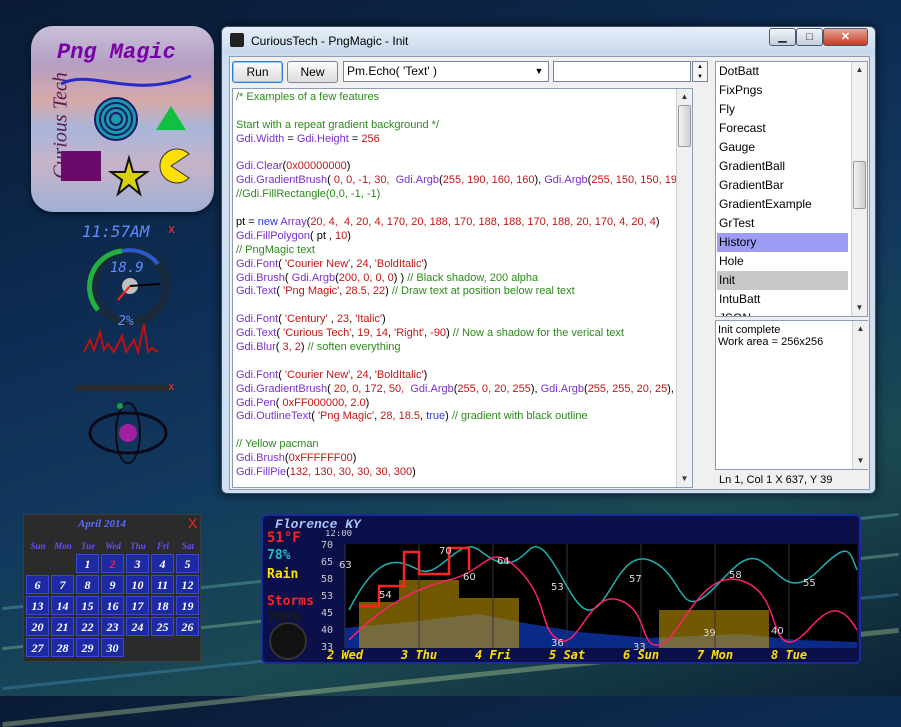  Describe the element at coordinates (112, 605) in the screenshot. I see `calendar-day: 16` at that location.